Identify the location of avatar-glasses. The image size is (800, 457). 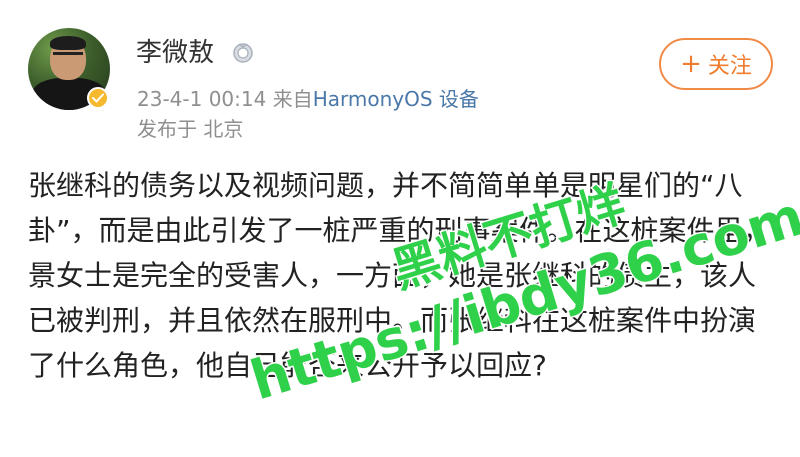
(68, 57).